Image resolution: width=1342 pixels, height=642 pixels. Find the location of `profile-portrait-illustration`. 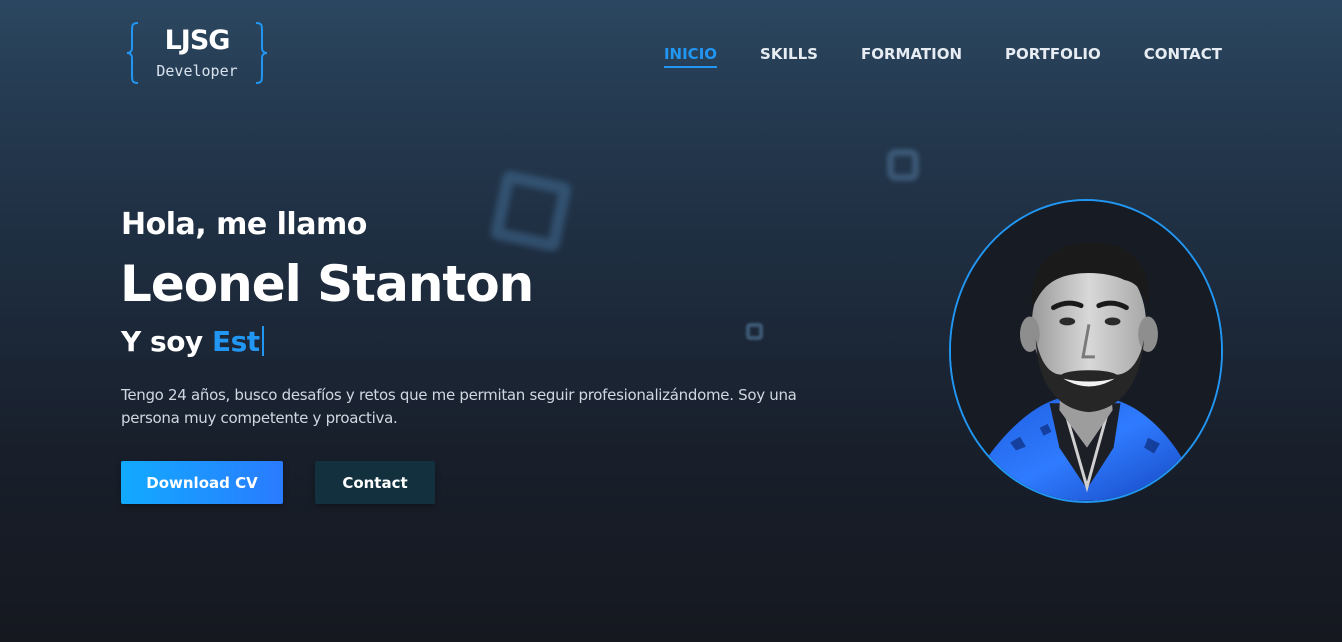

profile-portrait-illustration is located at coordinates (1086, 351).